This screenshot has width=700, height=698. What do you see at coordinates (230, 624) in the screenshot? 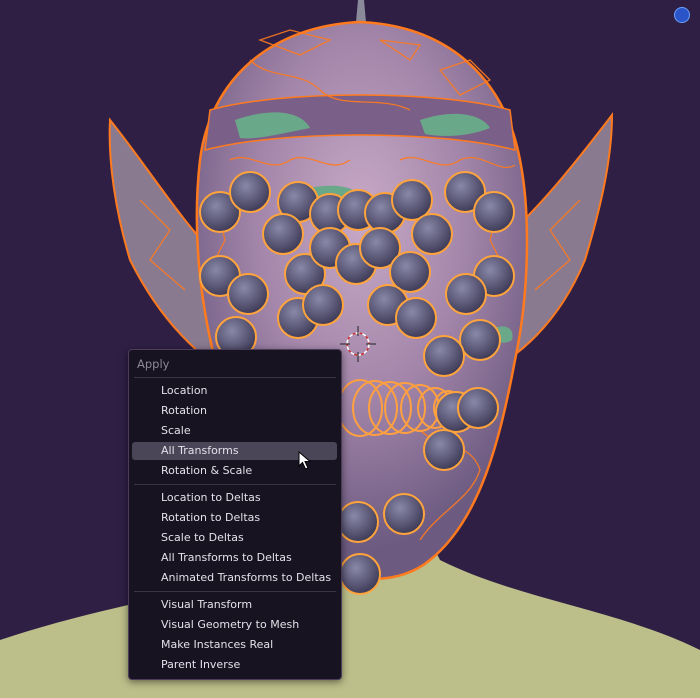
I see `menu-item-label: Visual Geometry to Mesh` at bounding box center [230, 624].